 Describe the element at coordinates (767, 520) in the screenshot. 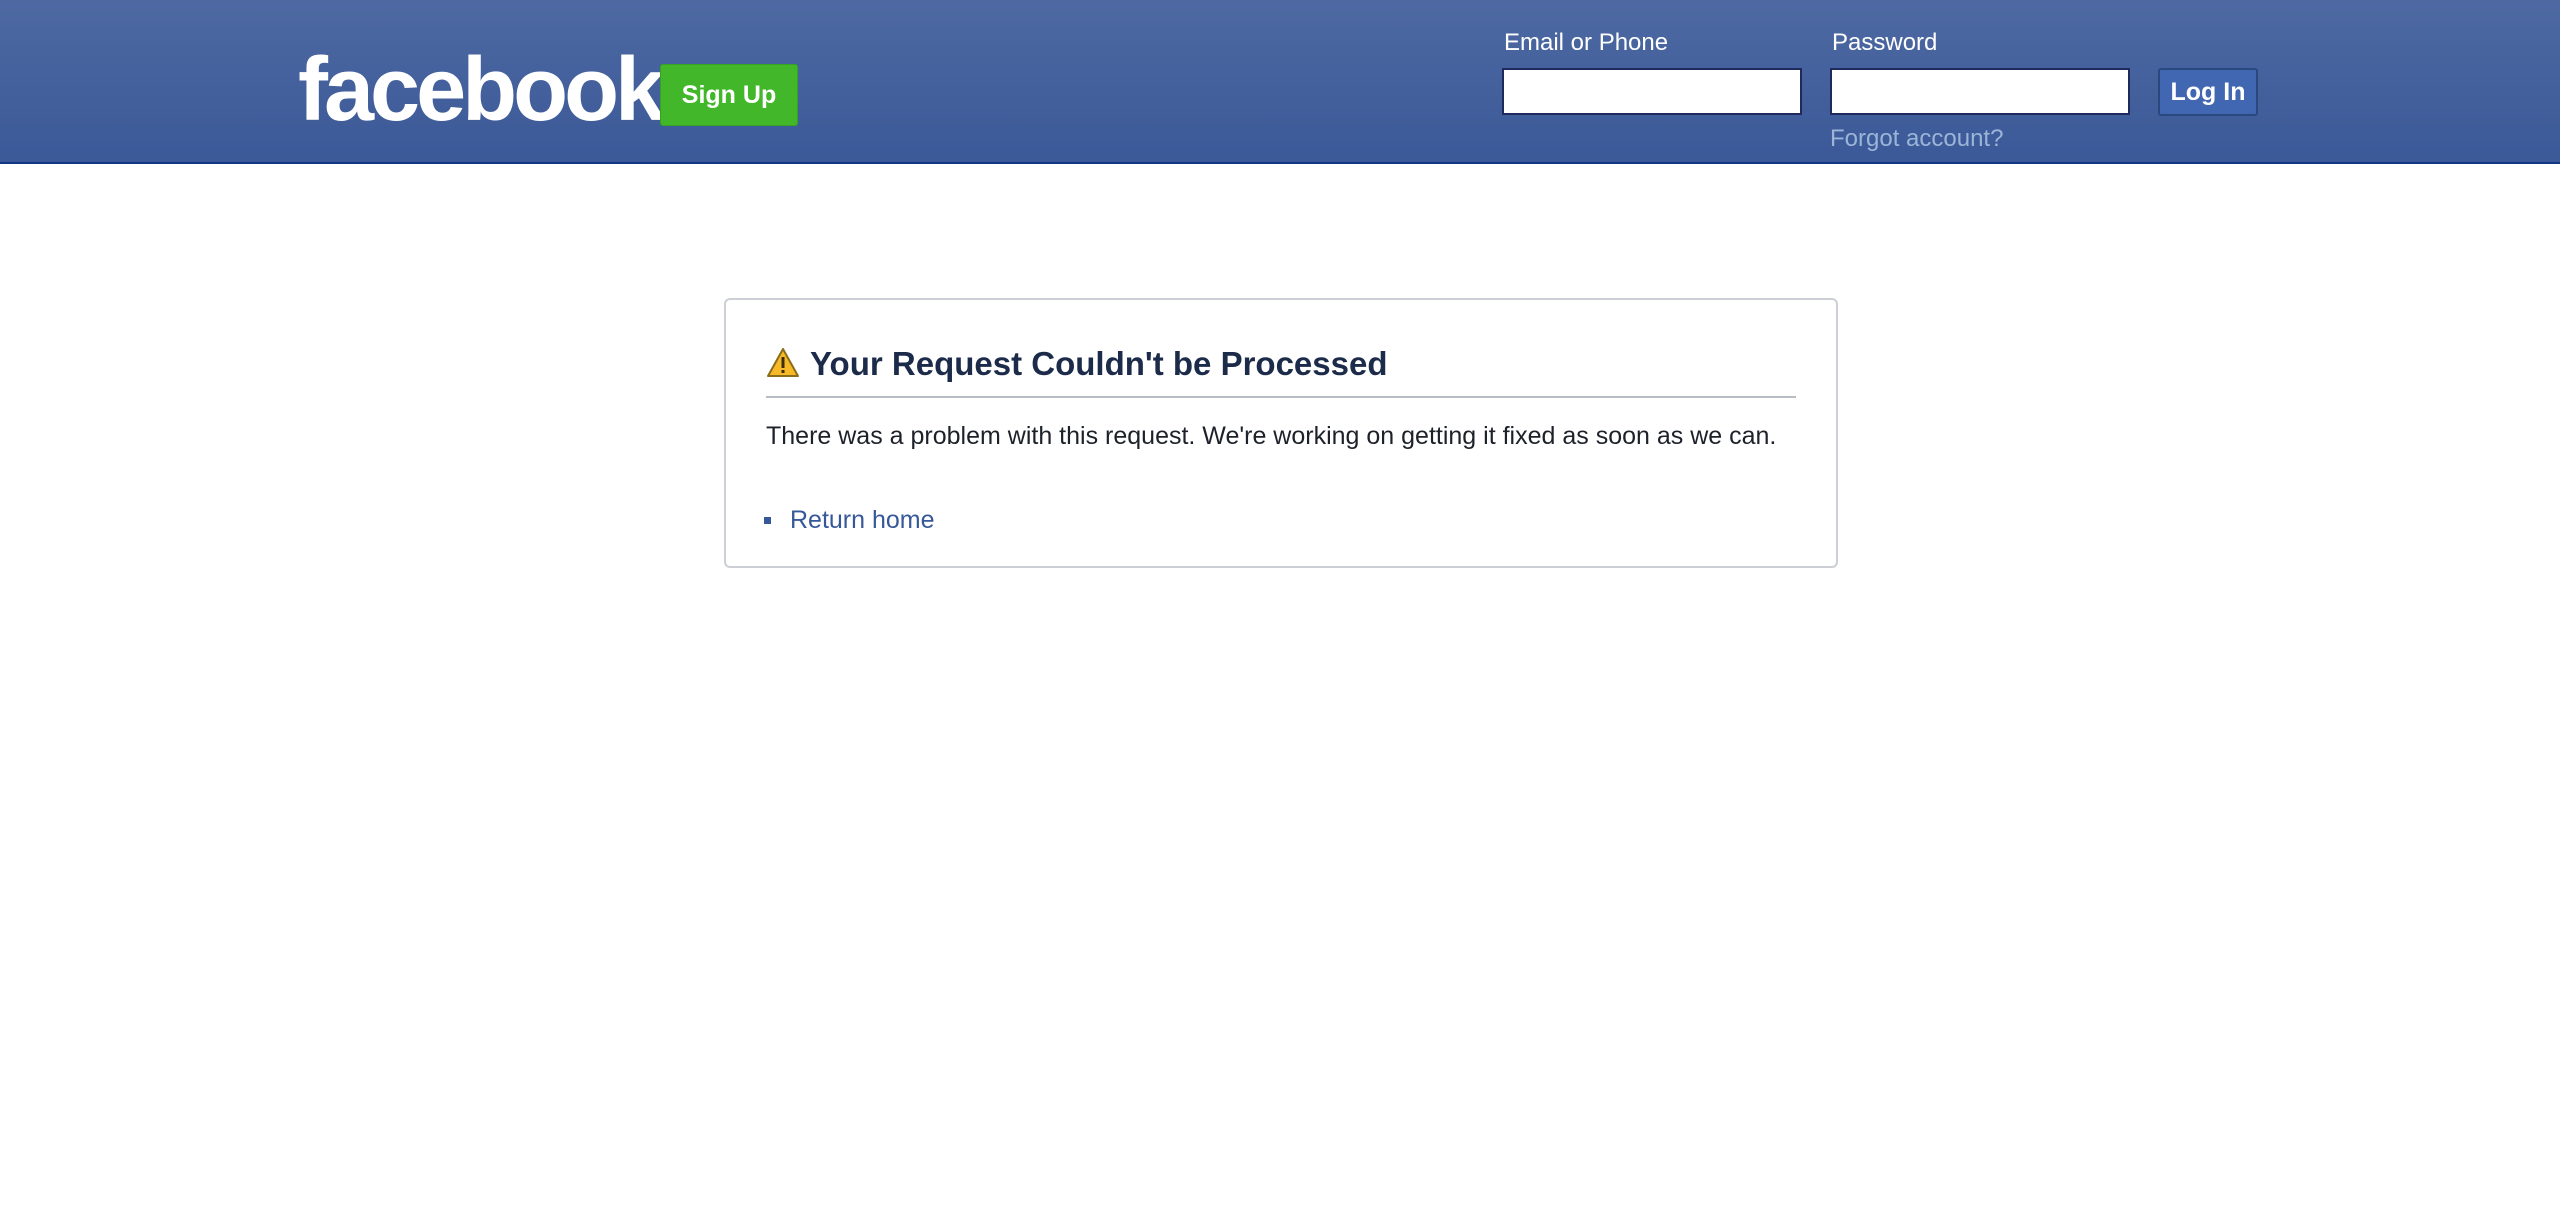

I see `square-bullet-icon` at that location.